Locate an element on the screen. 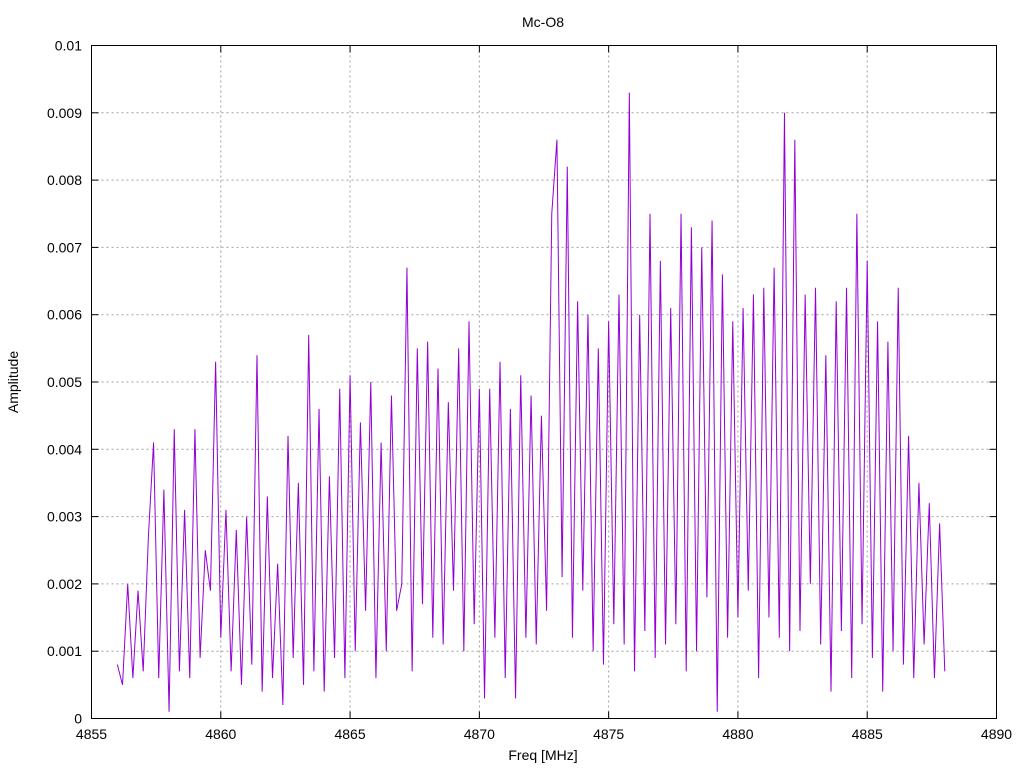  y-tick-label: 0.001 is located at coordinates (64, 651).